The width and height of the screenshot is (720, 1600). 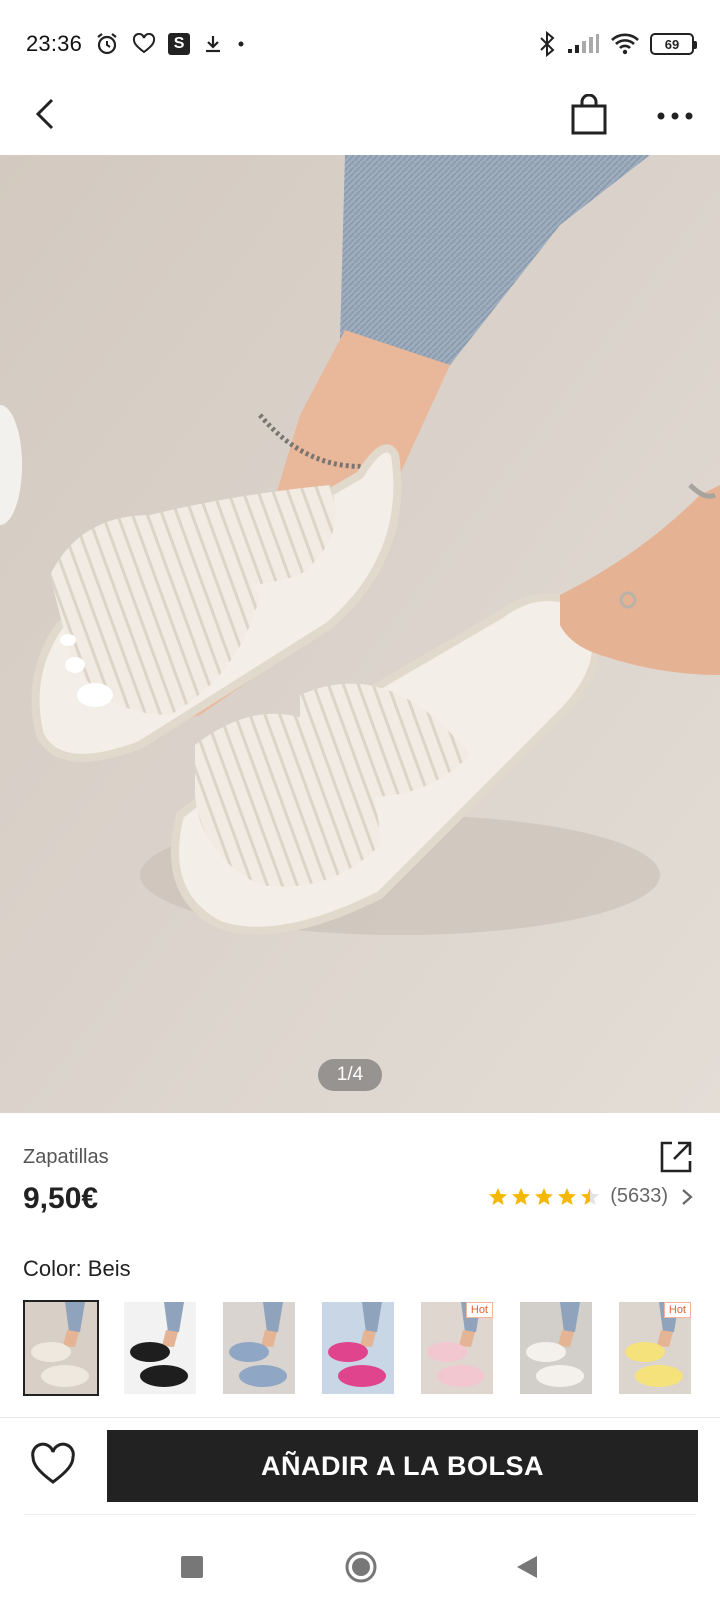 I want to click on add-to-bag-button: AÑADIR A LA BOLSA, so click(x=402, y=1466).